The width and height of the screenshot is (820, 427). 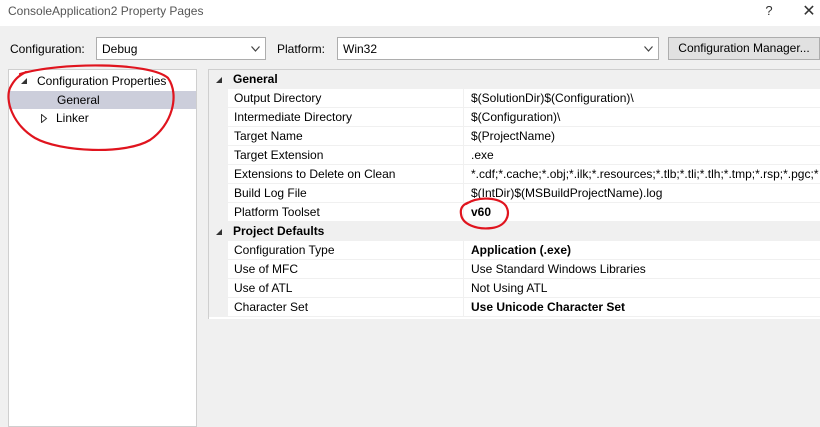 I want to click on collapsed-triangle-icon, so click(x=44, y=118).